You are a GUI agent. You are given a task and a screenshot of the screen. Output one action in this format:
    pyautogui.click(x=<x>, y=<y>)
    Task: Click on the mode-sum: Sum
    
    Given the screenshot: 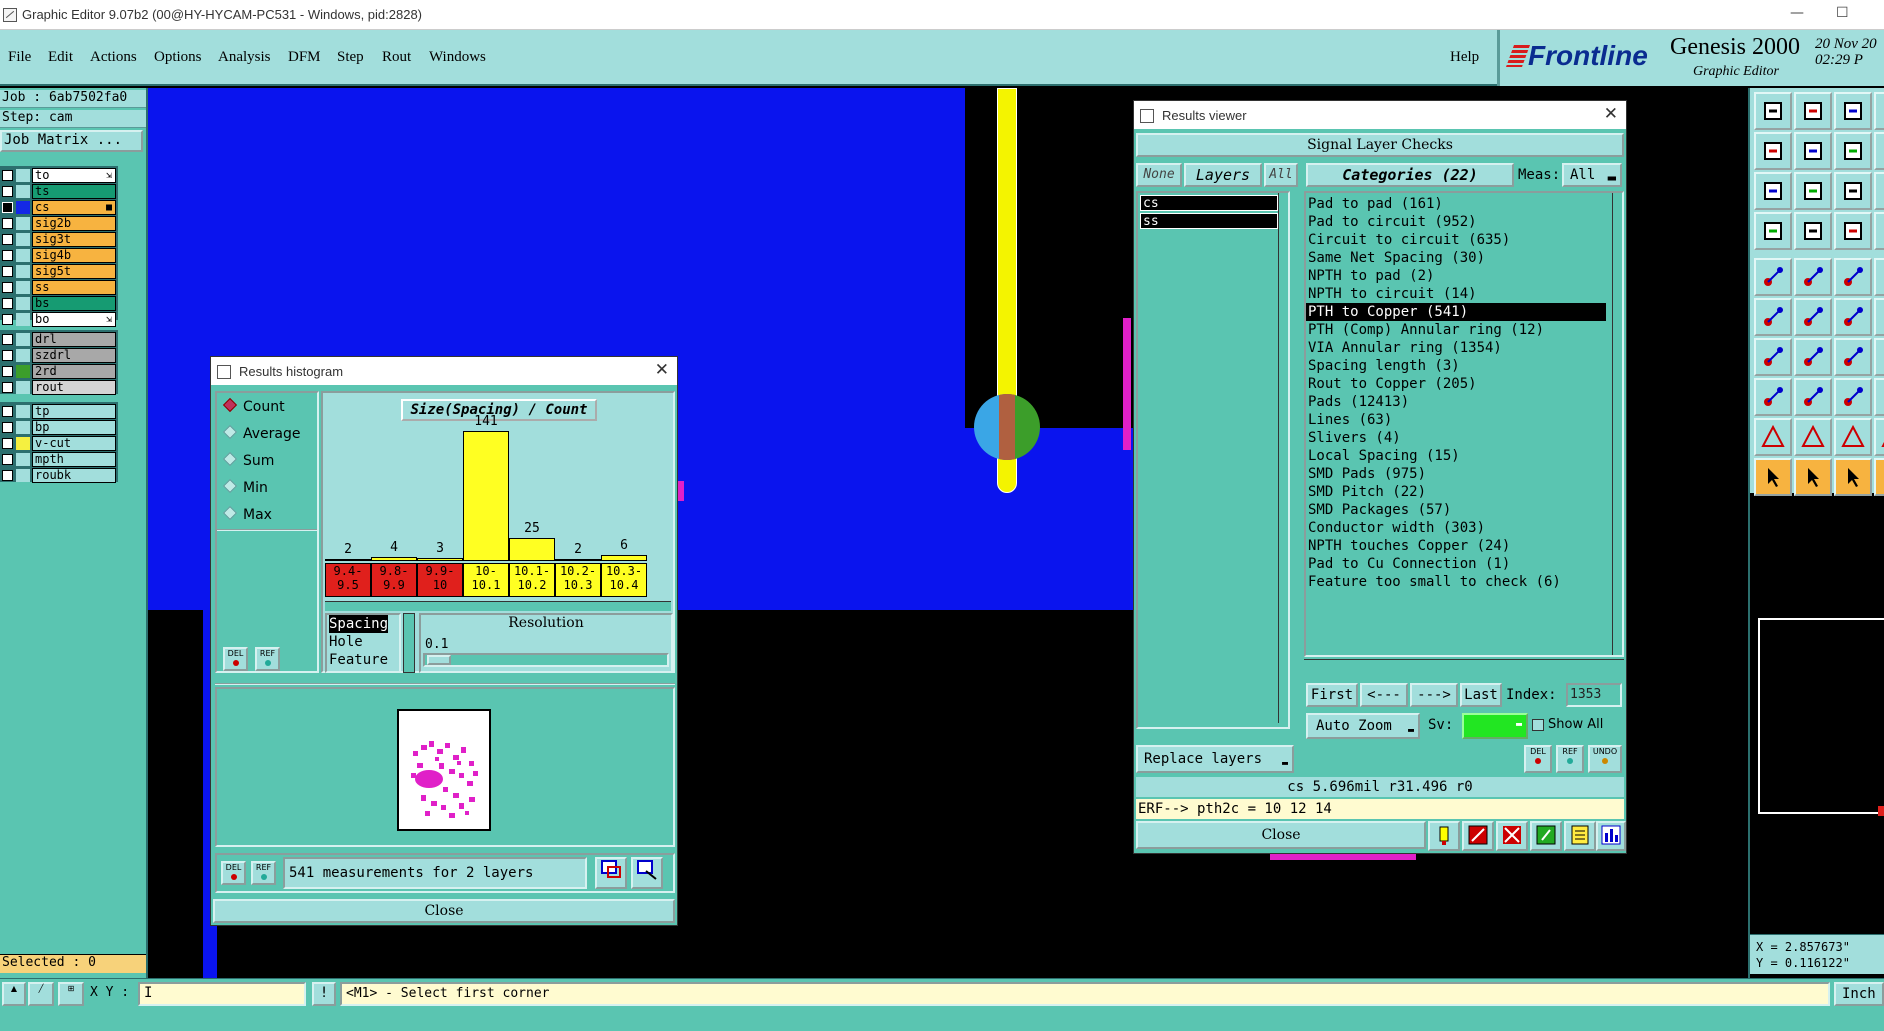 What is the action you would take?
    pyautogui.click(x=248, y=460)
    